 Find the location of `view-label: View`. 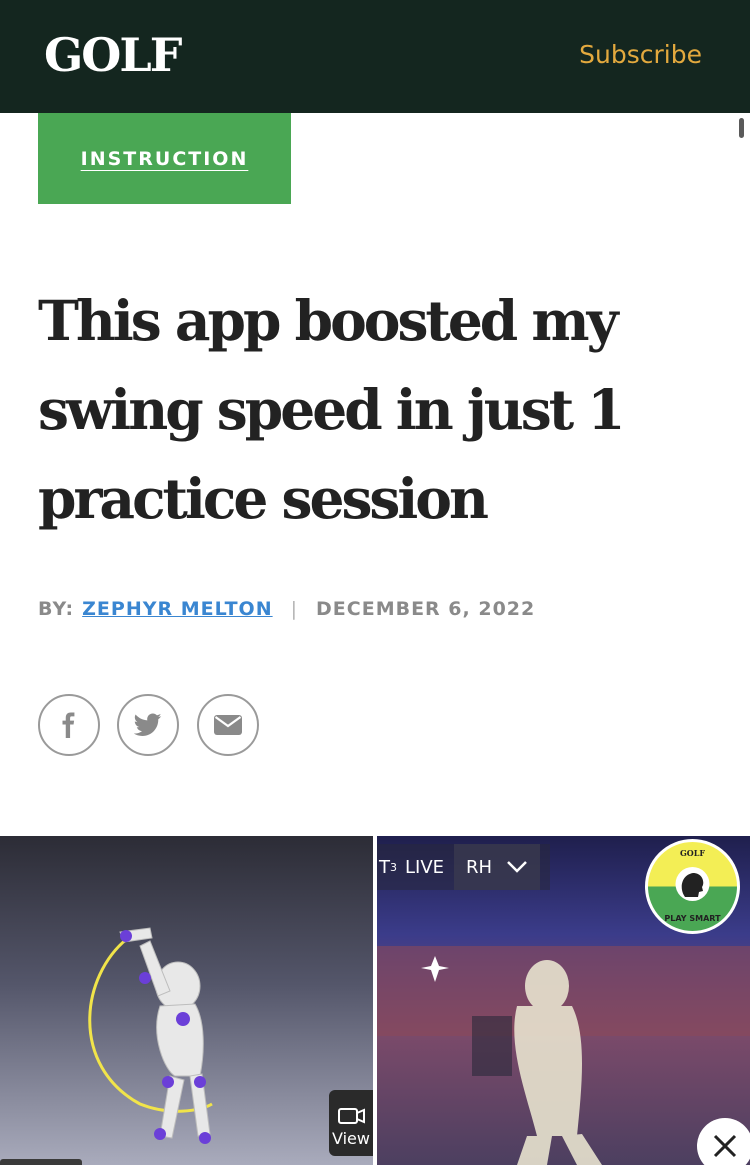

view-label: View is located at coordinates (351, 1138).